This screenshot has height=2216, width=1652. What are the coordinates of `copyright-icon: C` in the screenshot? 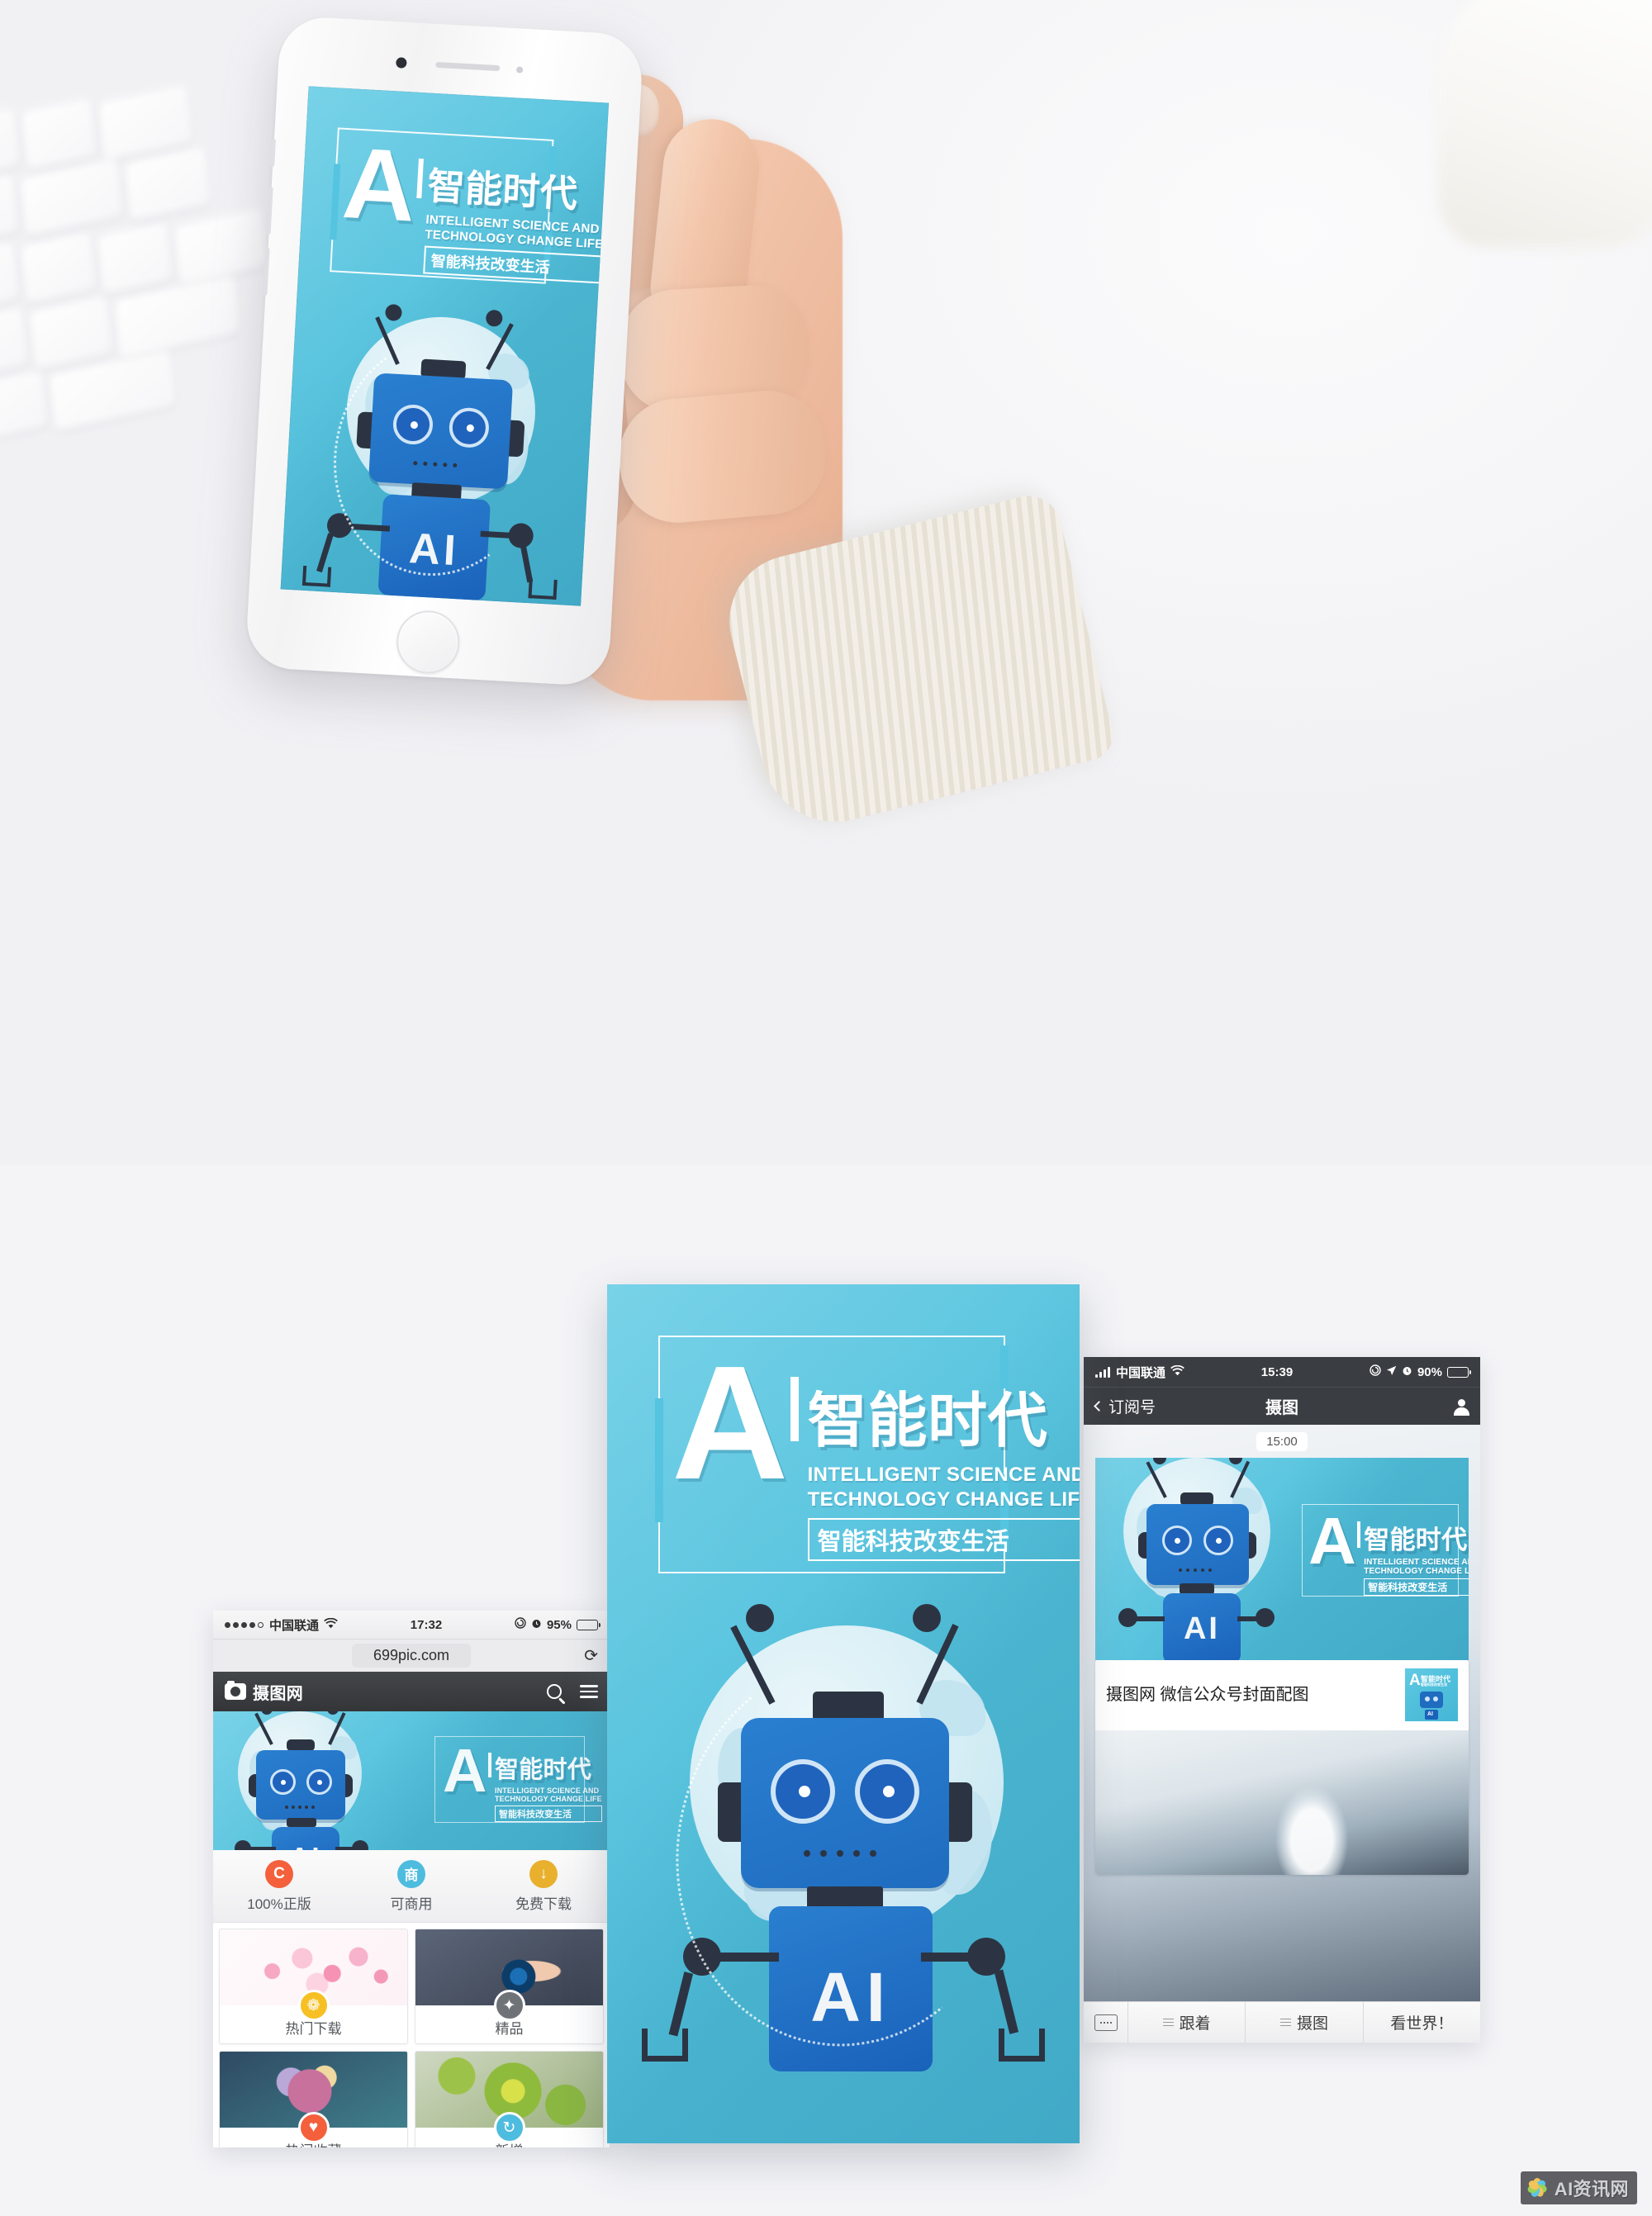 It's located at (279, 1873).